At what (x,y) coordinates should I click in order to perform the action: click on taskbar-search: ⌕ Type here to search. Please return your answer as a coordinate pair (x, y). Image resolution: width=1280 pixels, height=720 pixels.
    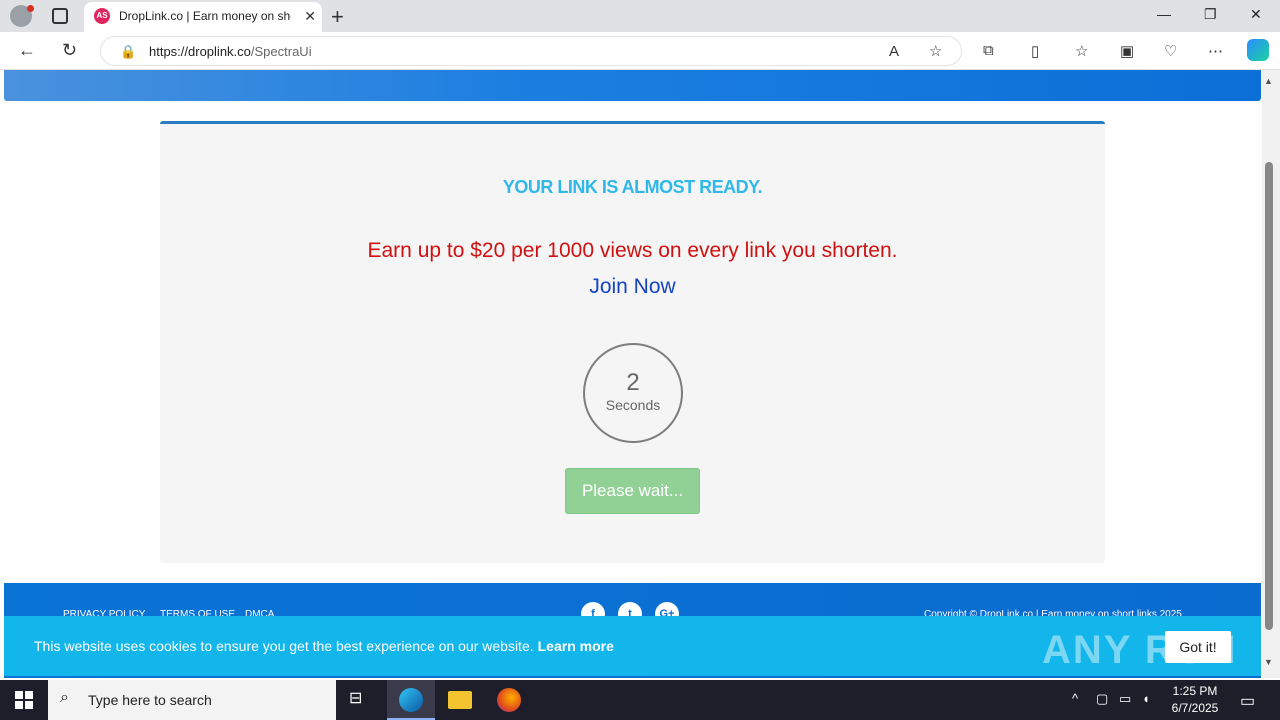
    Looking at the image, I should click on (192, 700).